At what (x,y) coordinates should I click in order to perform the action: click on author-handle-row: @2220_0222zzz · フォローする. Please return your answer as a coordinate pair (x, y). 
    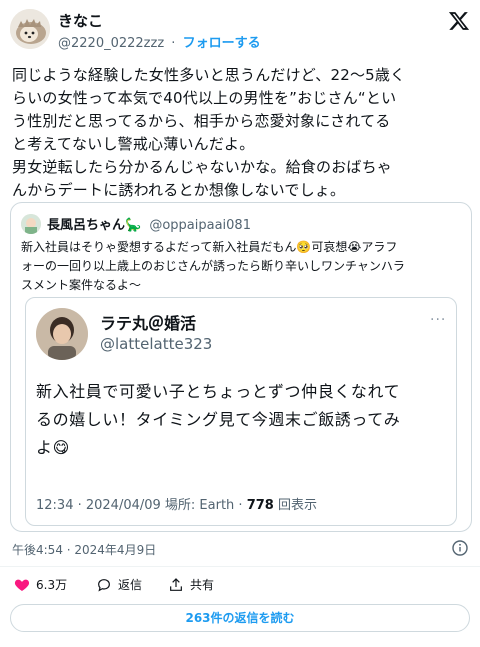
    Looking at the image, I should click on (159, 41).